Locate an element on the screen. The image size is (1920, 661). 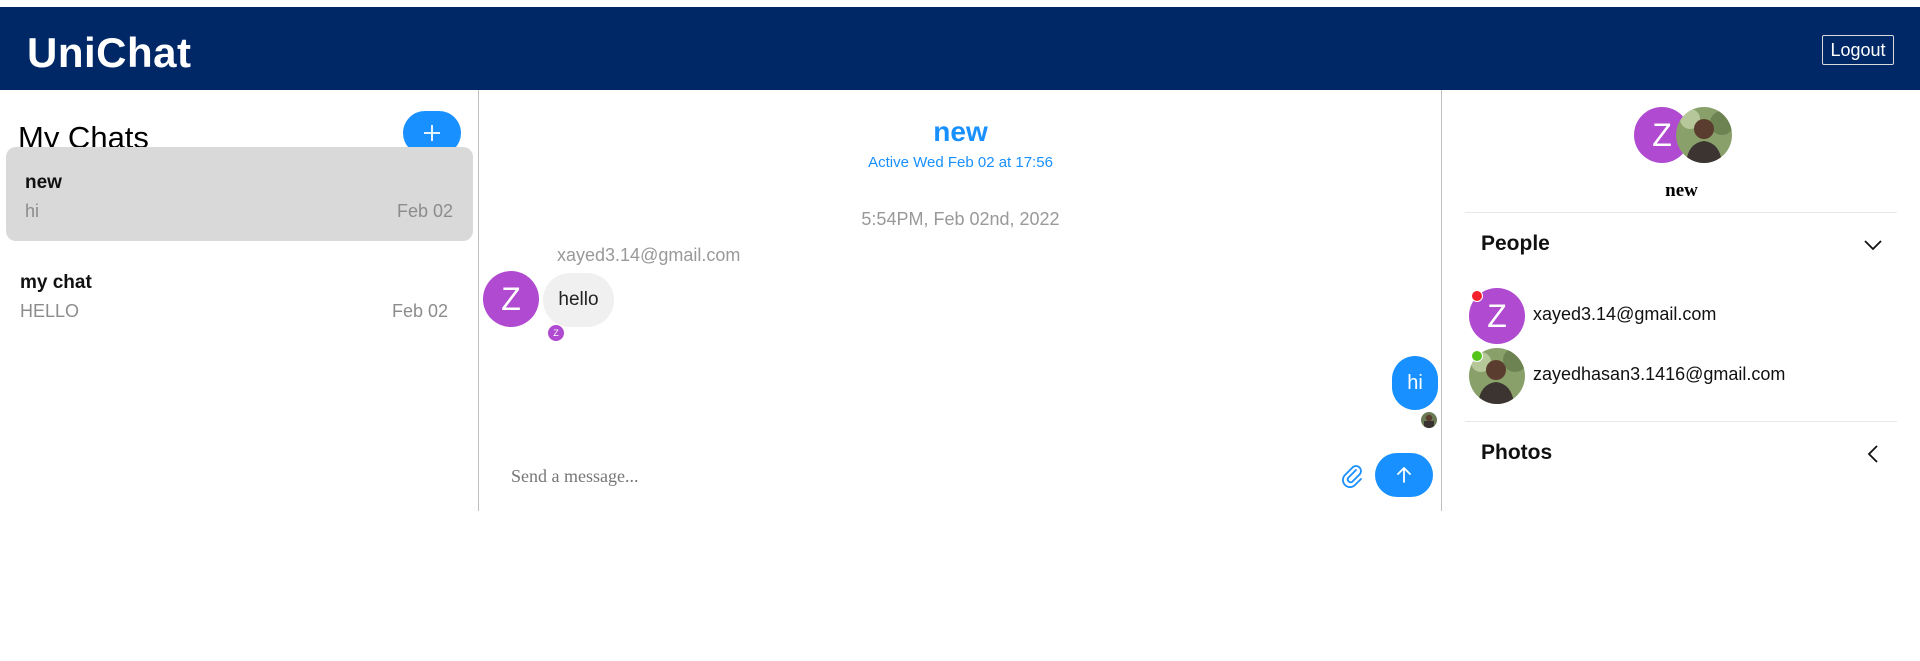
chat-card-preview: hi is located at coordinates (32, 211).